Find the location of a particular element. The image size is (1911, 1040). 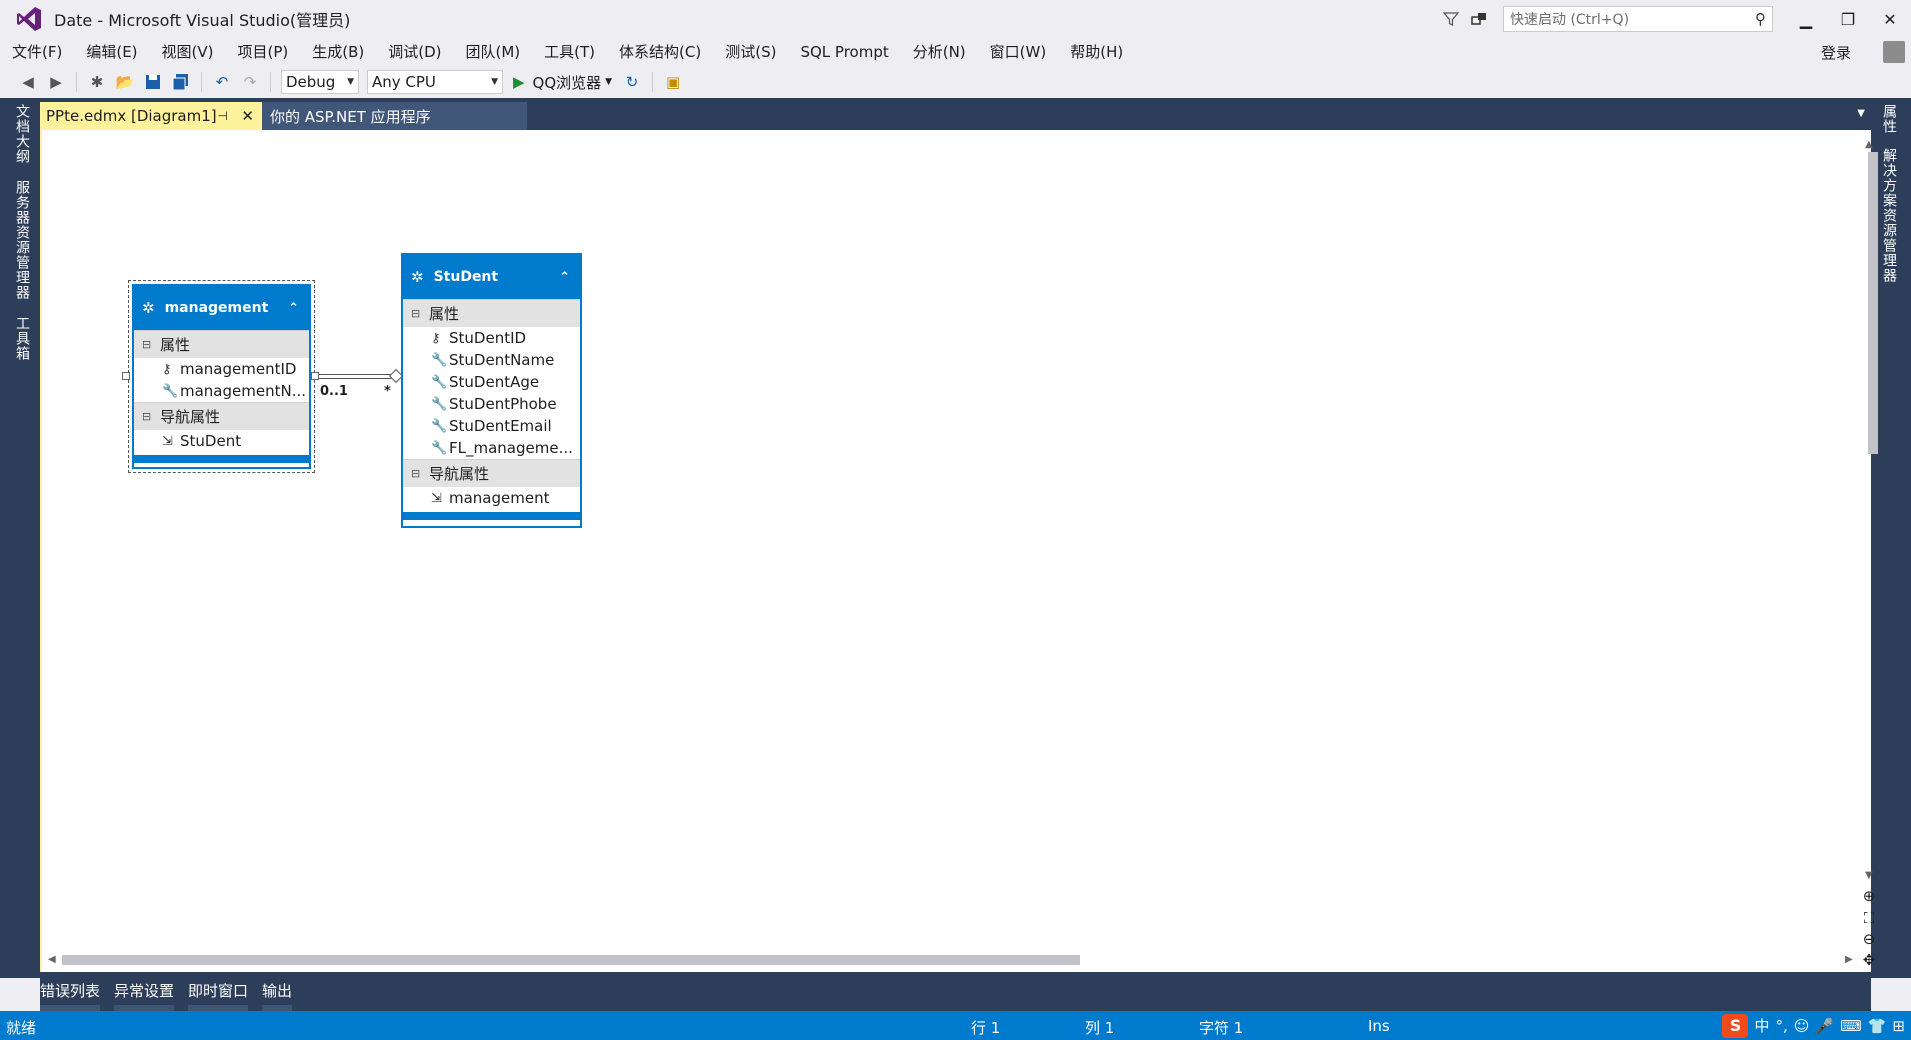

menu-team: 团队(M) is located at coordinates (493, 52).